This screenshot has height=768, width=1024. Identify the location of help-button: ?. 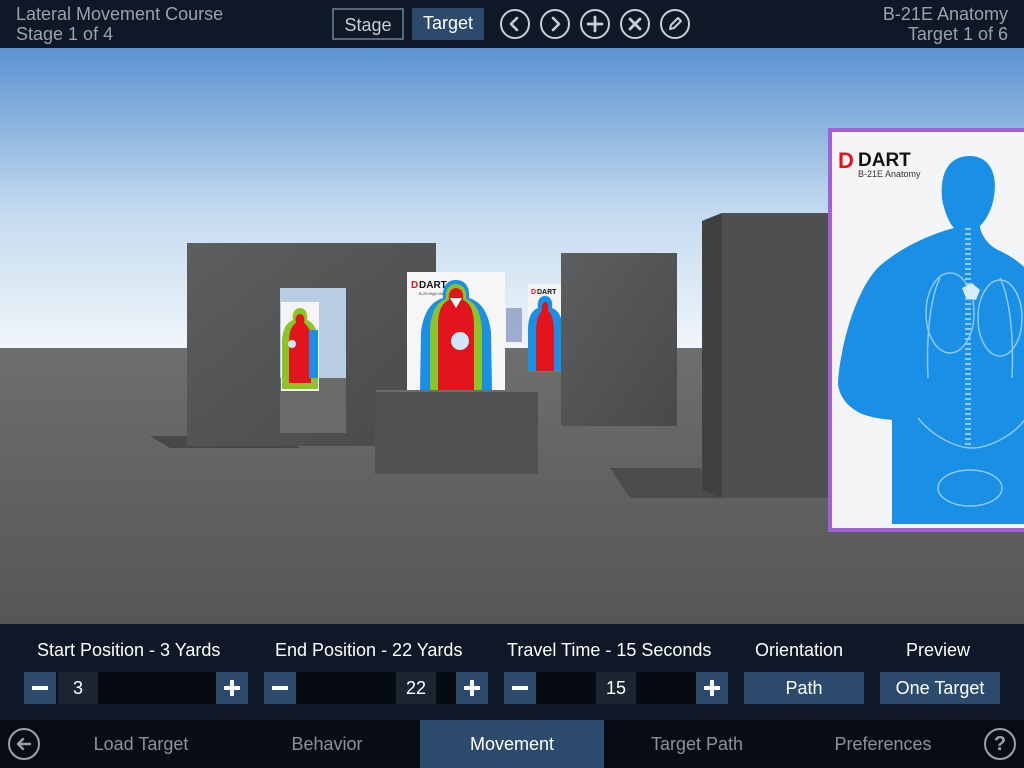
(1000, 744).